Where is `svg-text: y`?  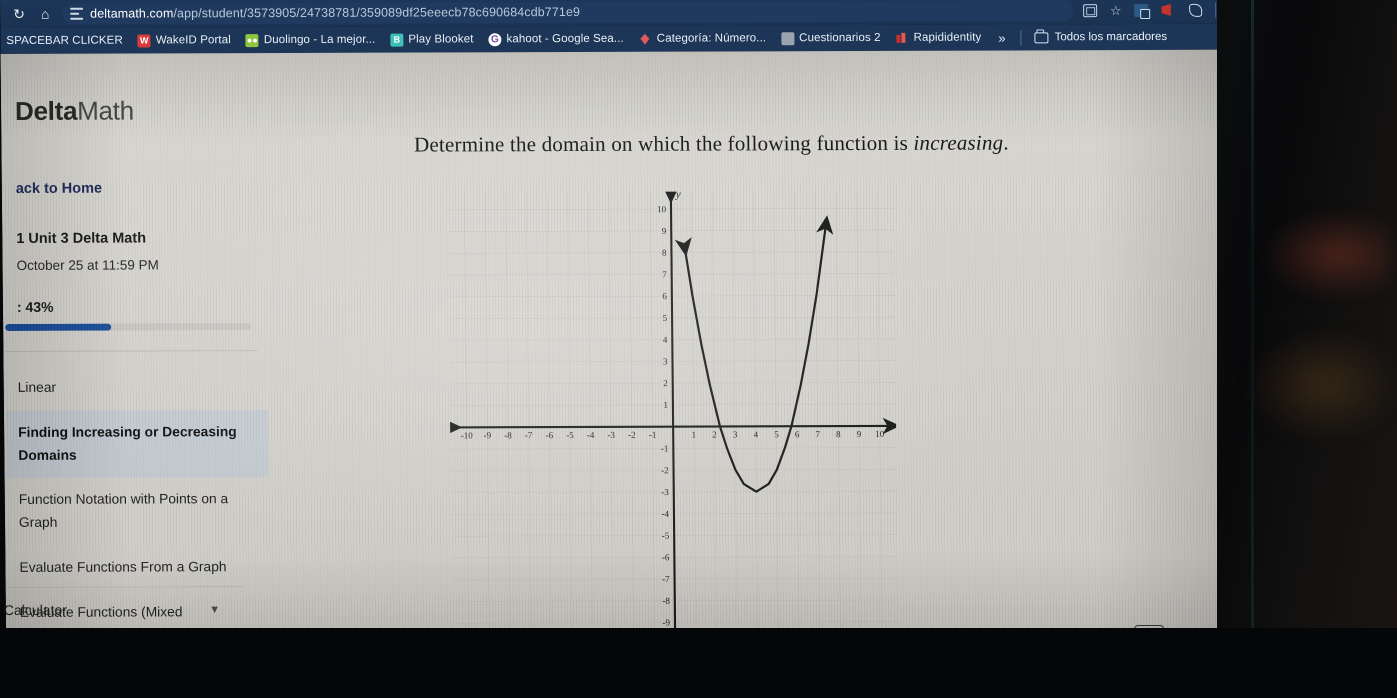 svg-text: y is located at coordinates (678, 196).